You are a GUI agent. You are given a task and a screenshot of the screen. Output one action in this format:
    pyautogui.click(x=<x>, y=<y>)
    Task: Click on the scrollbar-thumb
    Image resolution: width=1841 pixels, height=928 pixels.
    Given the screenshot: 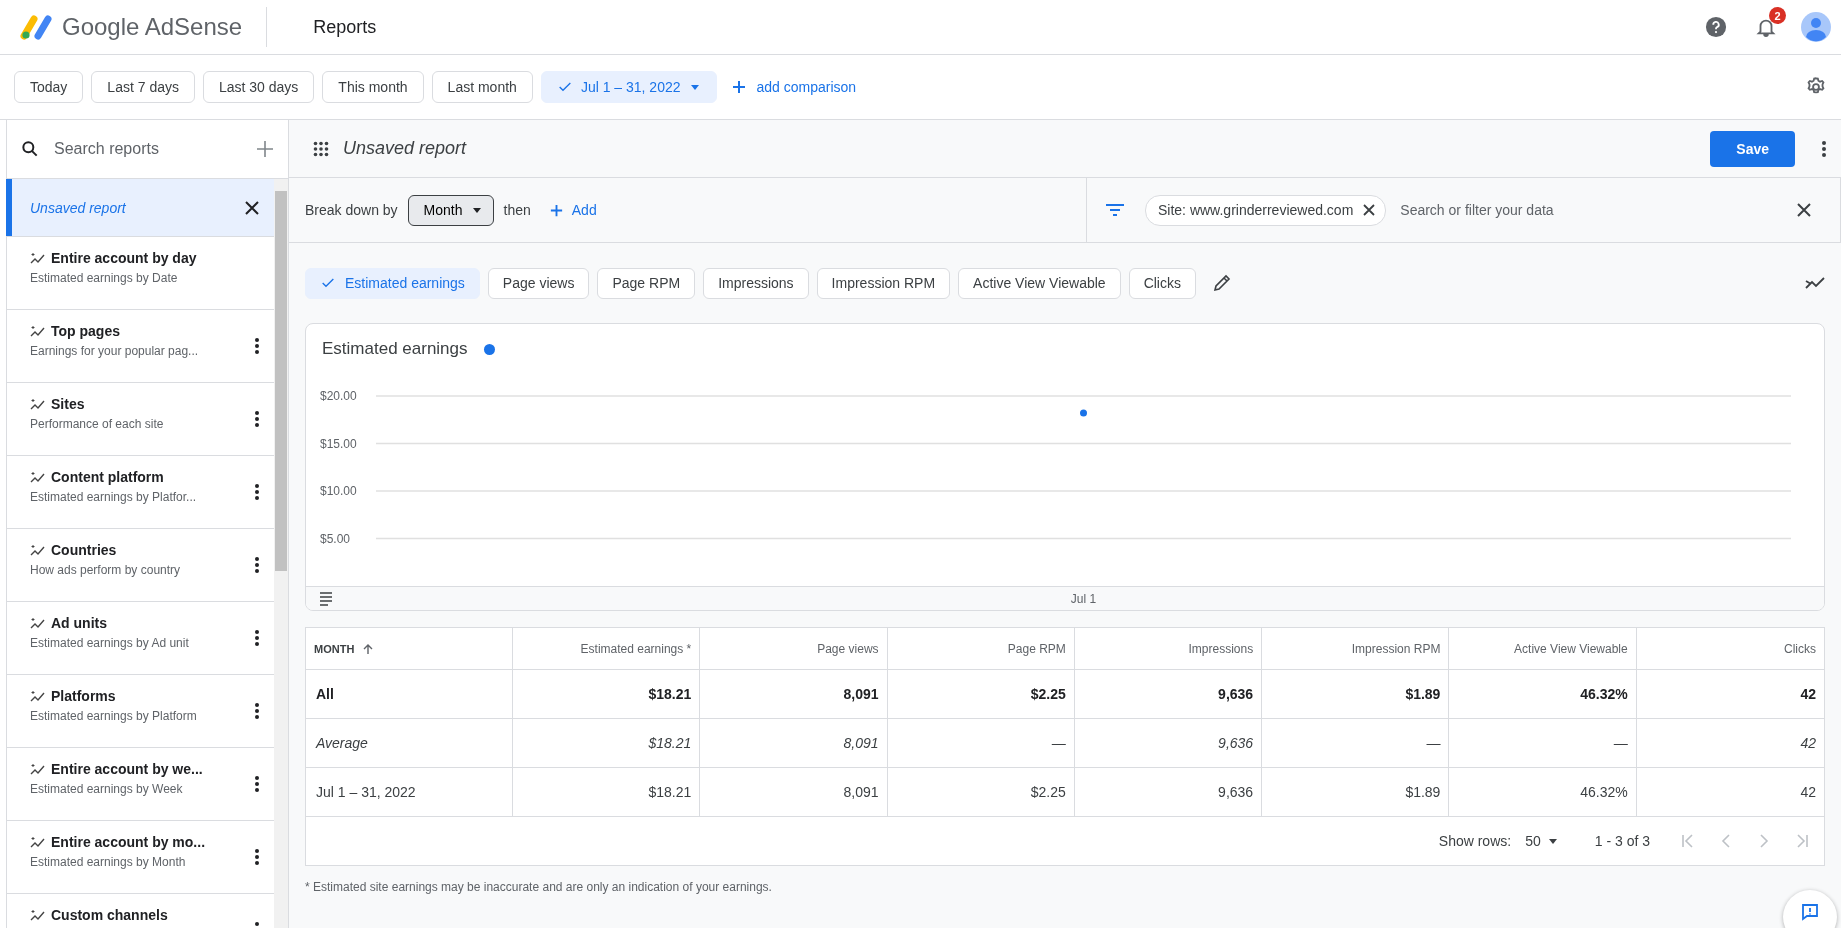 What is the action you would take?
    pyautogui.click(x=281, y=381)
    